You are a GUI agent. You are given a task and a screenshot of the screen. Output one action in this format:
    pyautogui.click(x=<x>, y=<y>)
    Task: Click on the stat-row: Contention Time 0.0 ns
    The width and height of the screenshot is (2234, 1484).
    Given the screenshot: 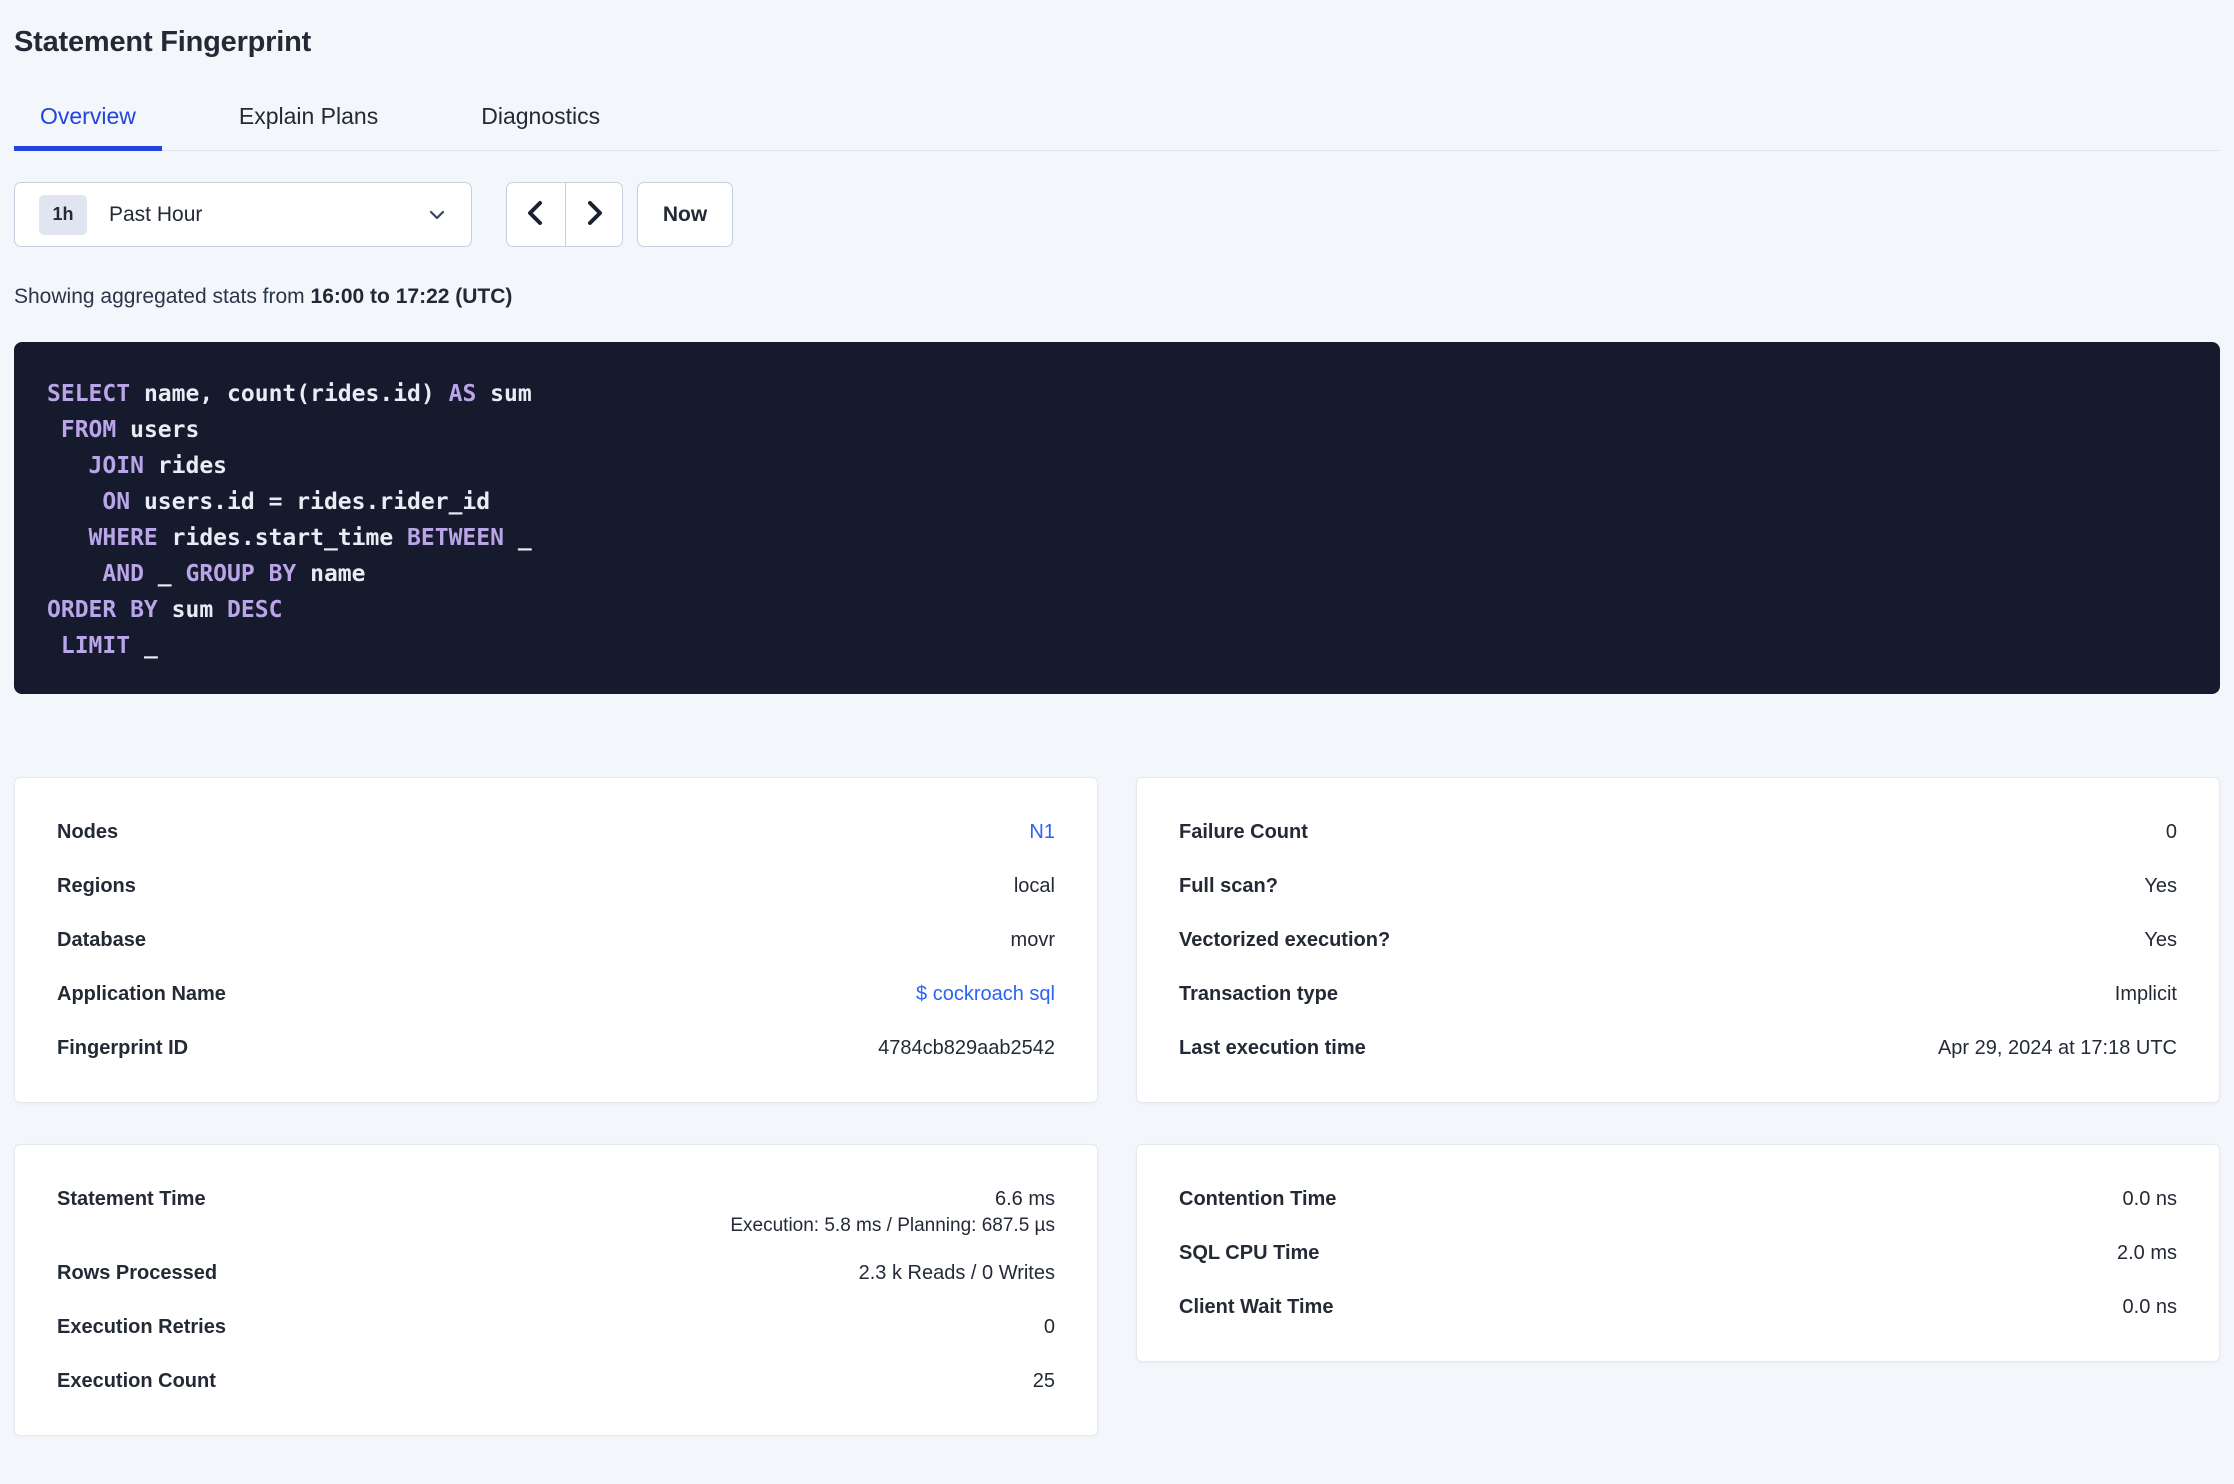 What is the action you would take?
    pyautogui.click(x=1678, y=1199)
    